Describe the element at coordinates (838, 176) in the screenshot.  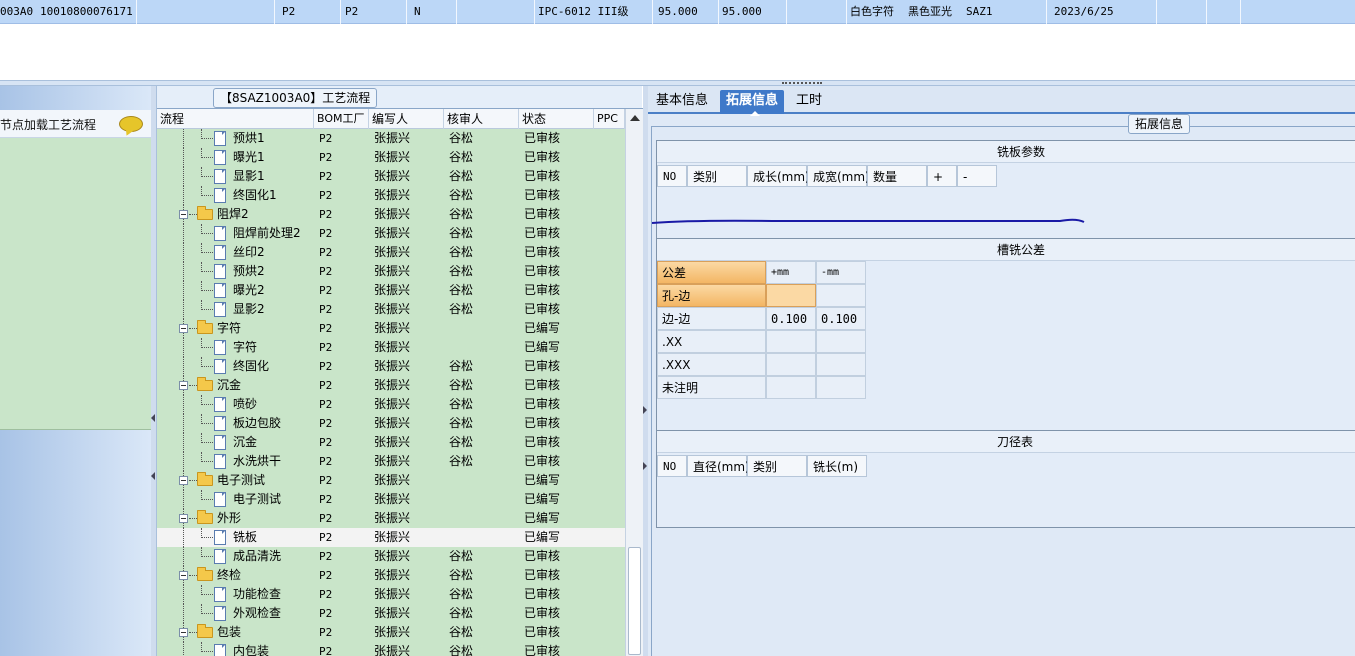
I see `mp-col-finished-width: 成宽(mm)` at that location.